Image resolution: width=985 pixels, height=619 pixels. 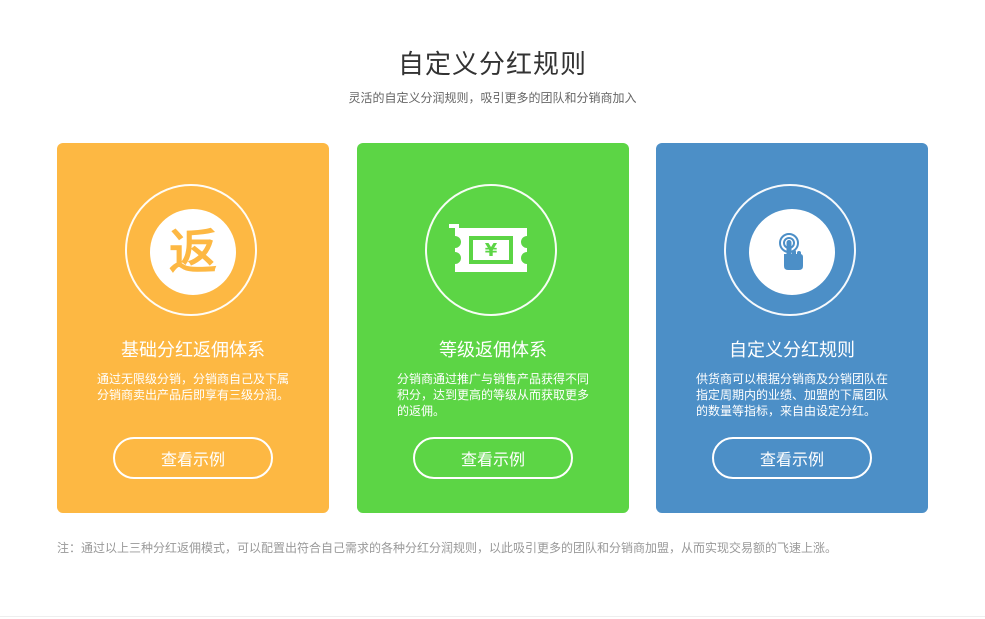 I want to click on card-title: 等级返佣体系, so click(x=493, y=350).